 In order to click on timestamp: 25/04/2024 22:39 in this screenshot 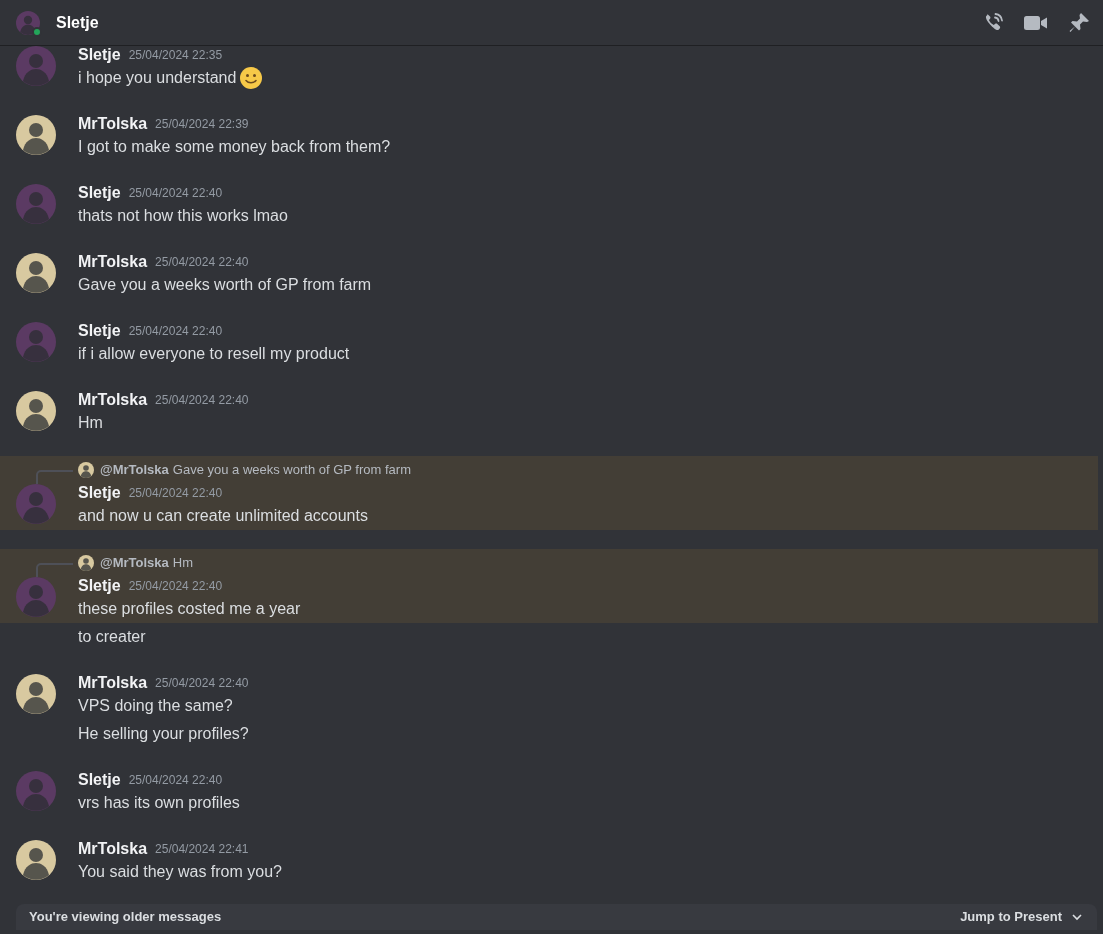, I will do `click(202, 124)`.